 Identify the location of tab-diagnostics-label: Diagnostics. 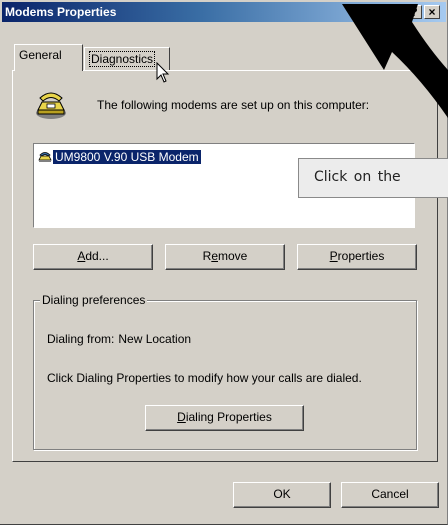
(122, 59).